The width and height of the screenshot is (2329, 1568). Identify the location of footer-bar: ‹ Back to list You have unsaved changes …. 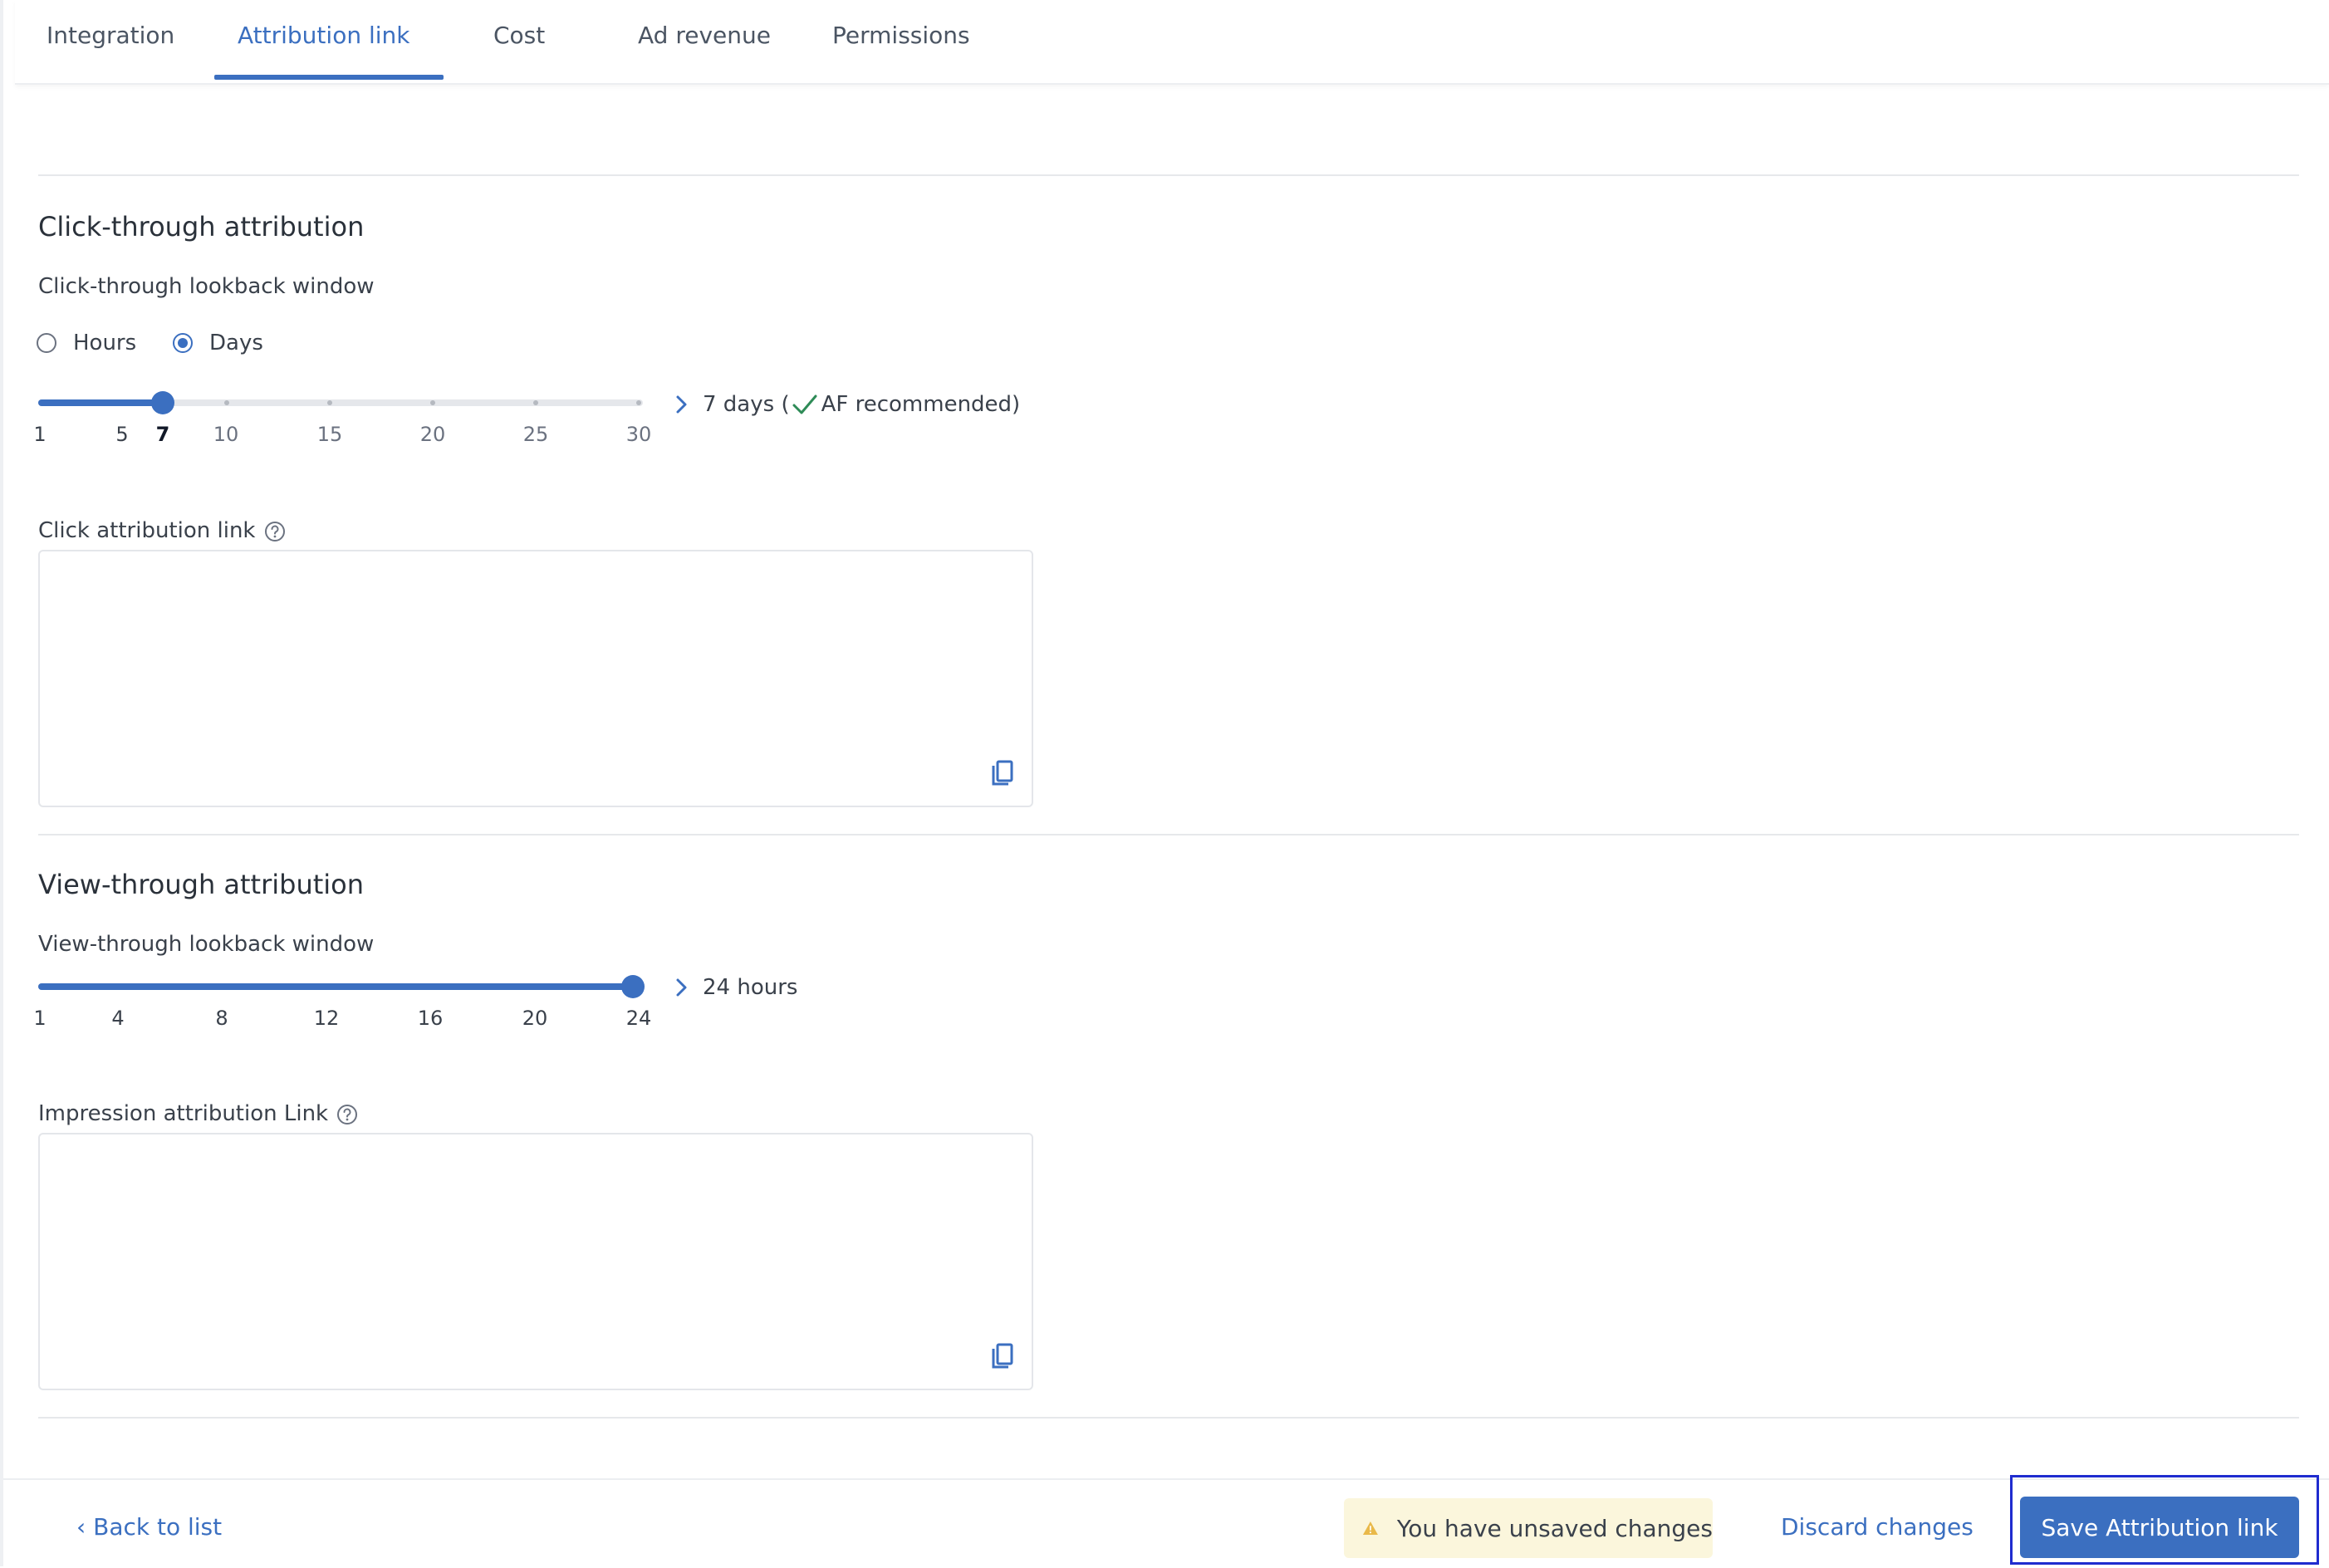
(1166, 1523).